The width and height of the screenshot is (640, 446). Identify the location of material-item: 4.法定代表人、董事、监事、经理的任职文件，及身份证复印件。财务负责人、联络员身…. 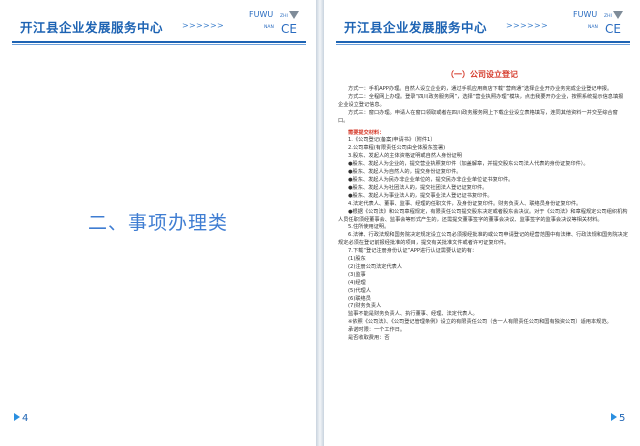
(465, 203).